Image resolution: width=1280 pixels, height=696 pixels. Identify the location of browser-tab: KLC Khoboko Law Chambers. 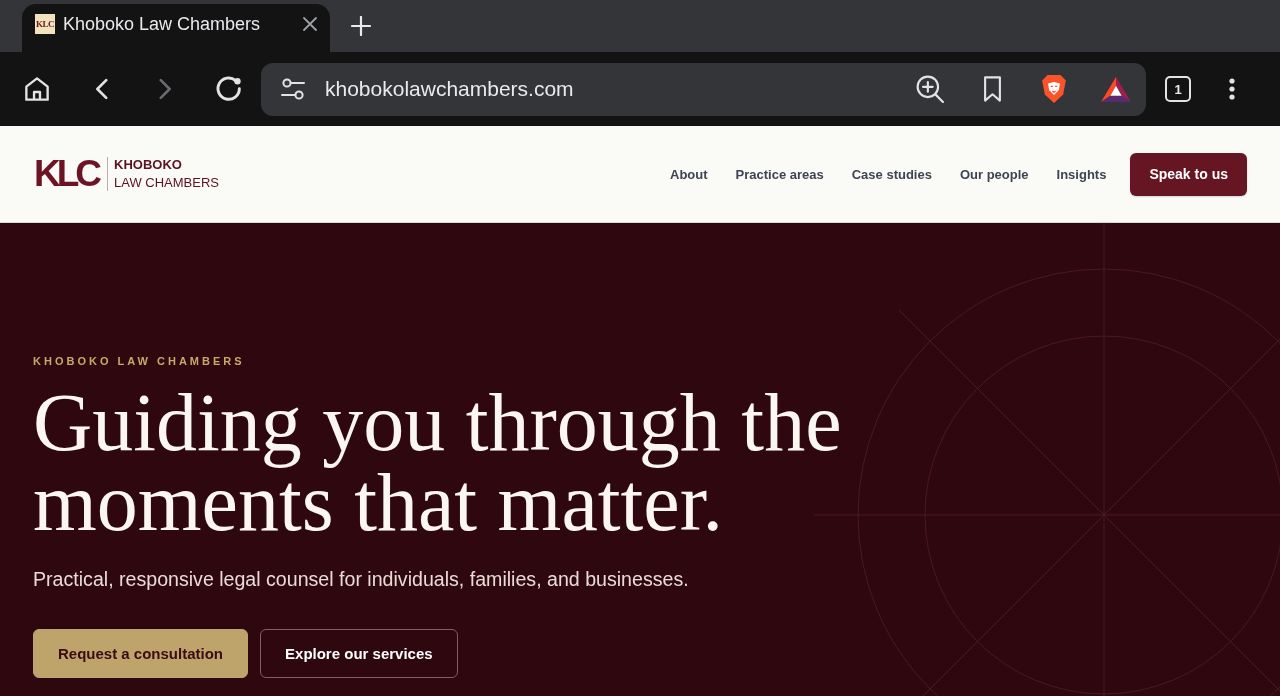
(176, 28).